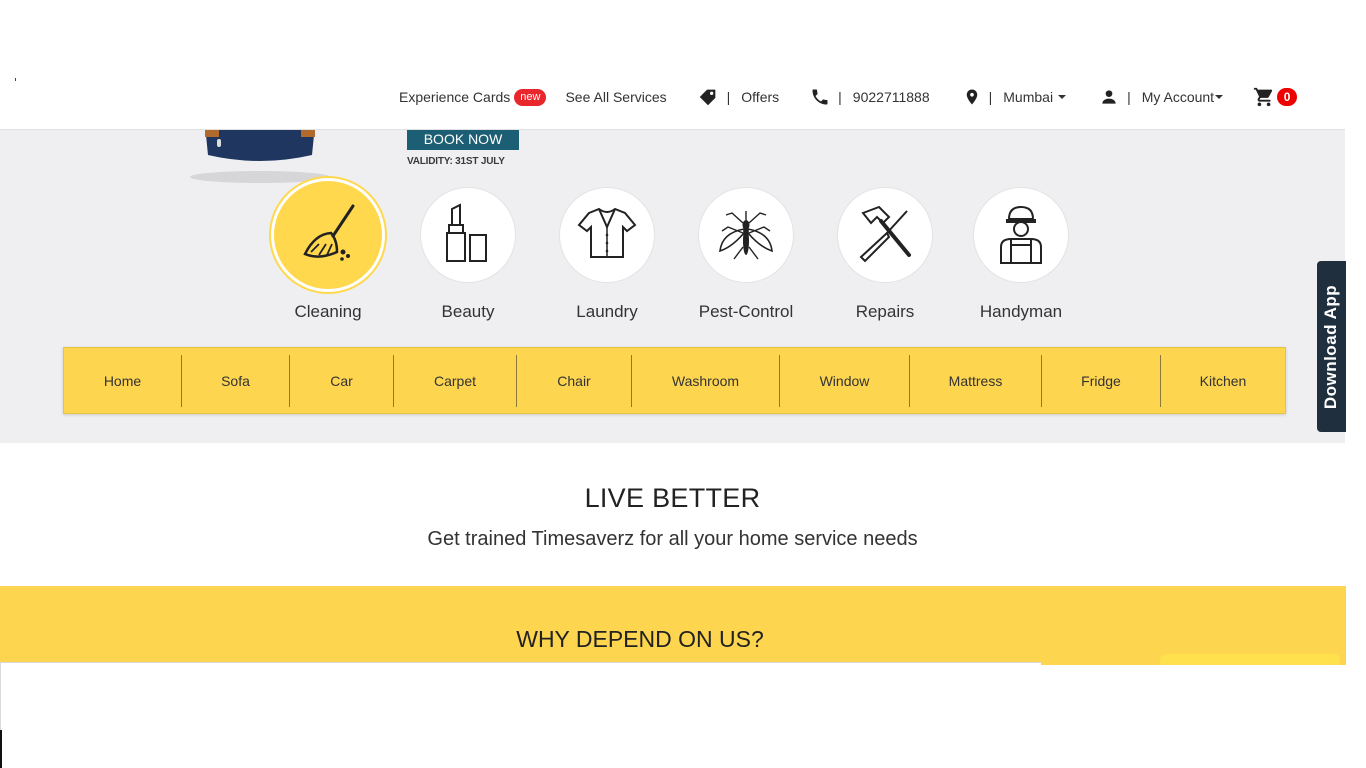  What do you see at coordinates (260, 154) in the screenshot?
I see `cleaning-bucket-image` at bounding box center [260, 154].